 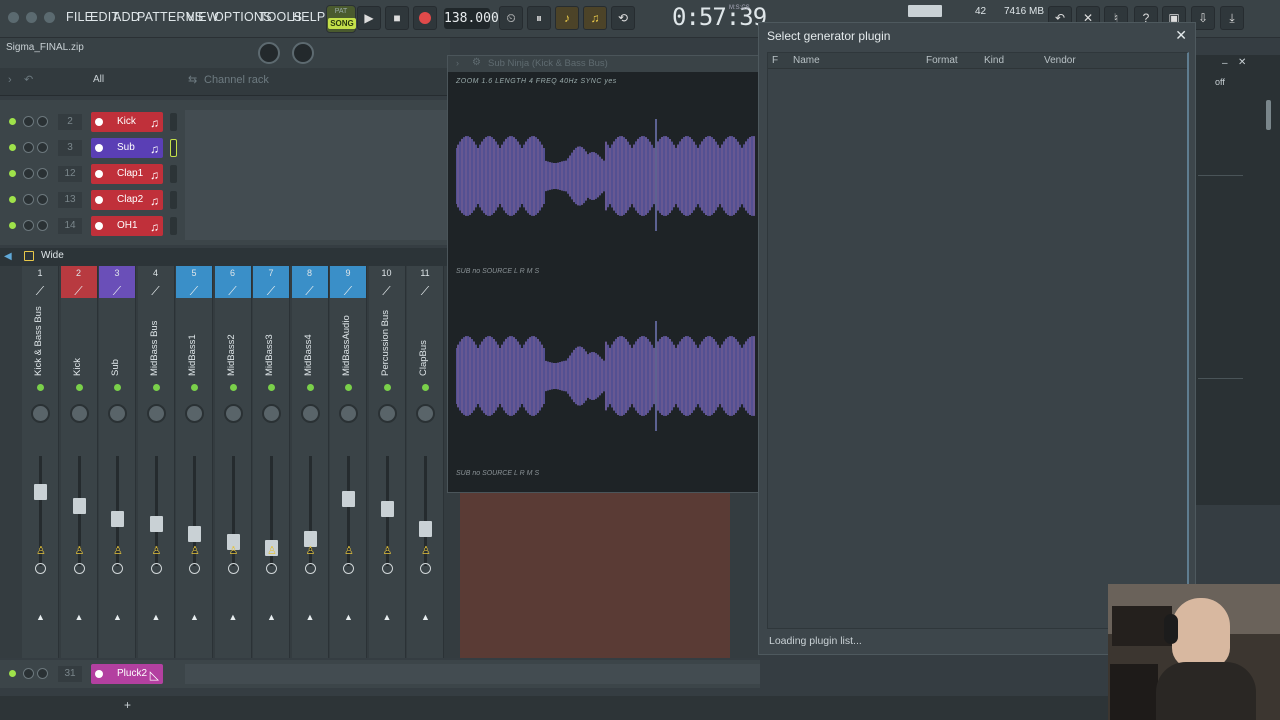 I want to click on mixer-strip: 3 ⟋ Sub ♙ ▲, so click(x=117, y=462).